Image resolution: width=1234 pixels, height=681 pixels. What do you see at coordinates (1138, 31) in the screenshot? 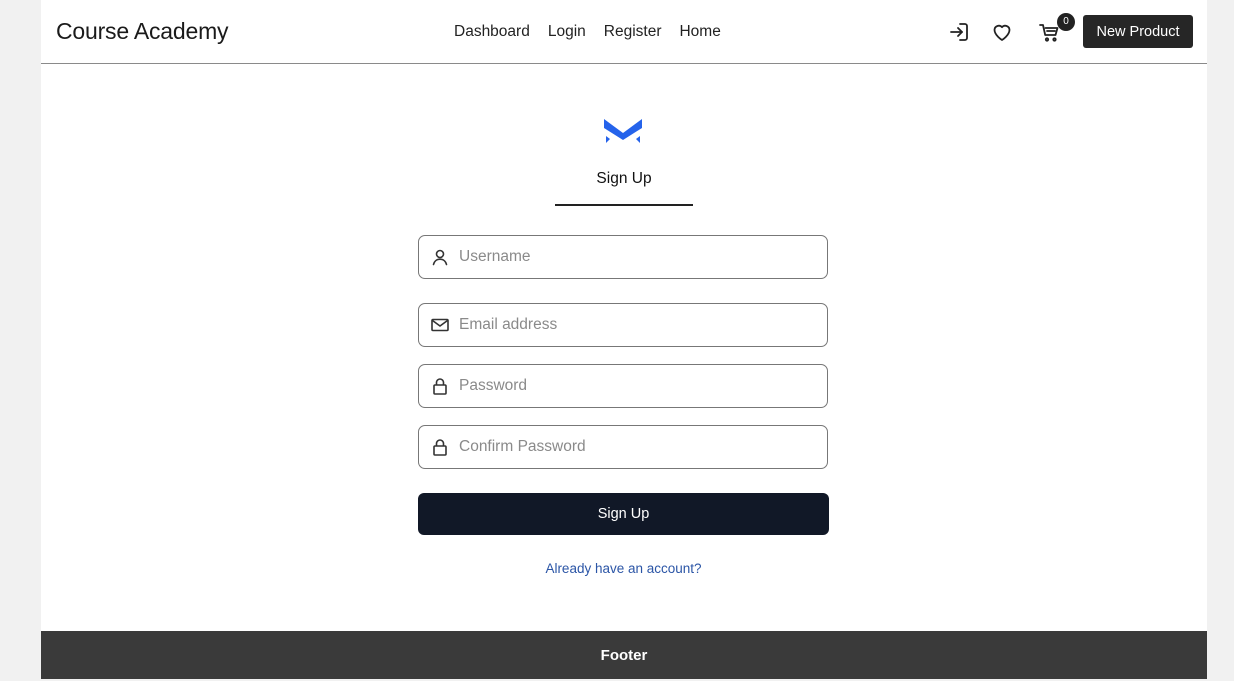
I see `new-product-button: New Product` at bounding box center [1138, 31].